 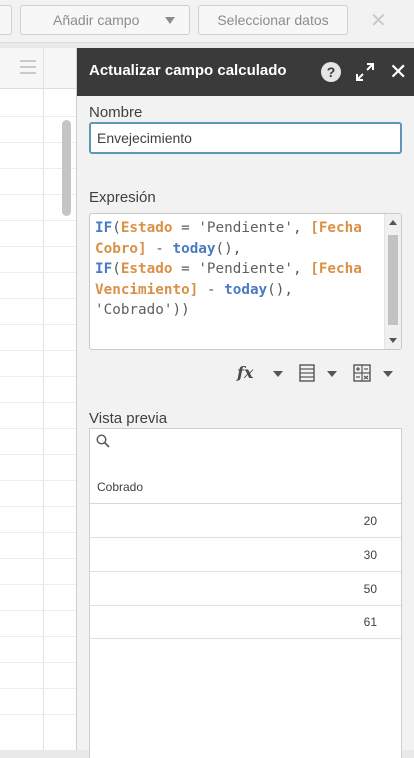 I want to click on grid-scrollbar, so click(x=66, y=168).